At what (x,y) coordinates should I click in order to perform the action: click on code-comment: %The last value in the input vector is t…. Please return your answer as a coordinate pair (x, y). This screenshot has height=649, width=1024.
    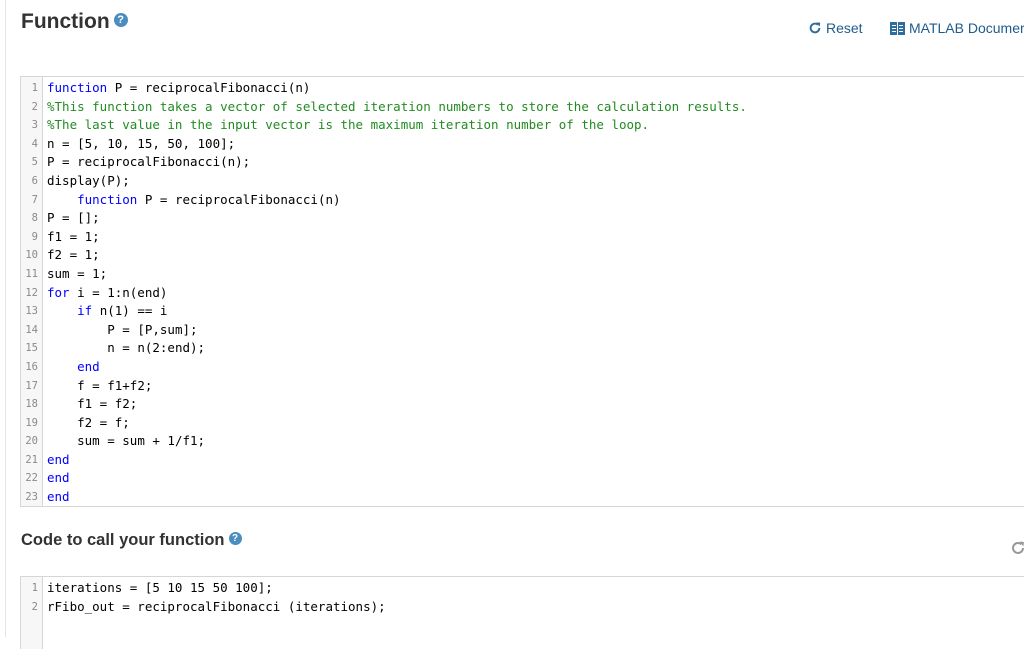
    Looking at the image, I should click on (348, 125).